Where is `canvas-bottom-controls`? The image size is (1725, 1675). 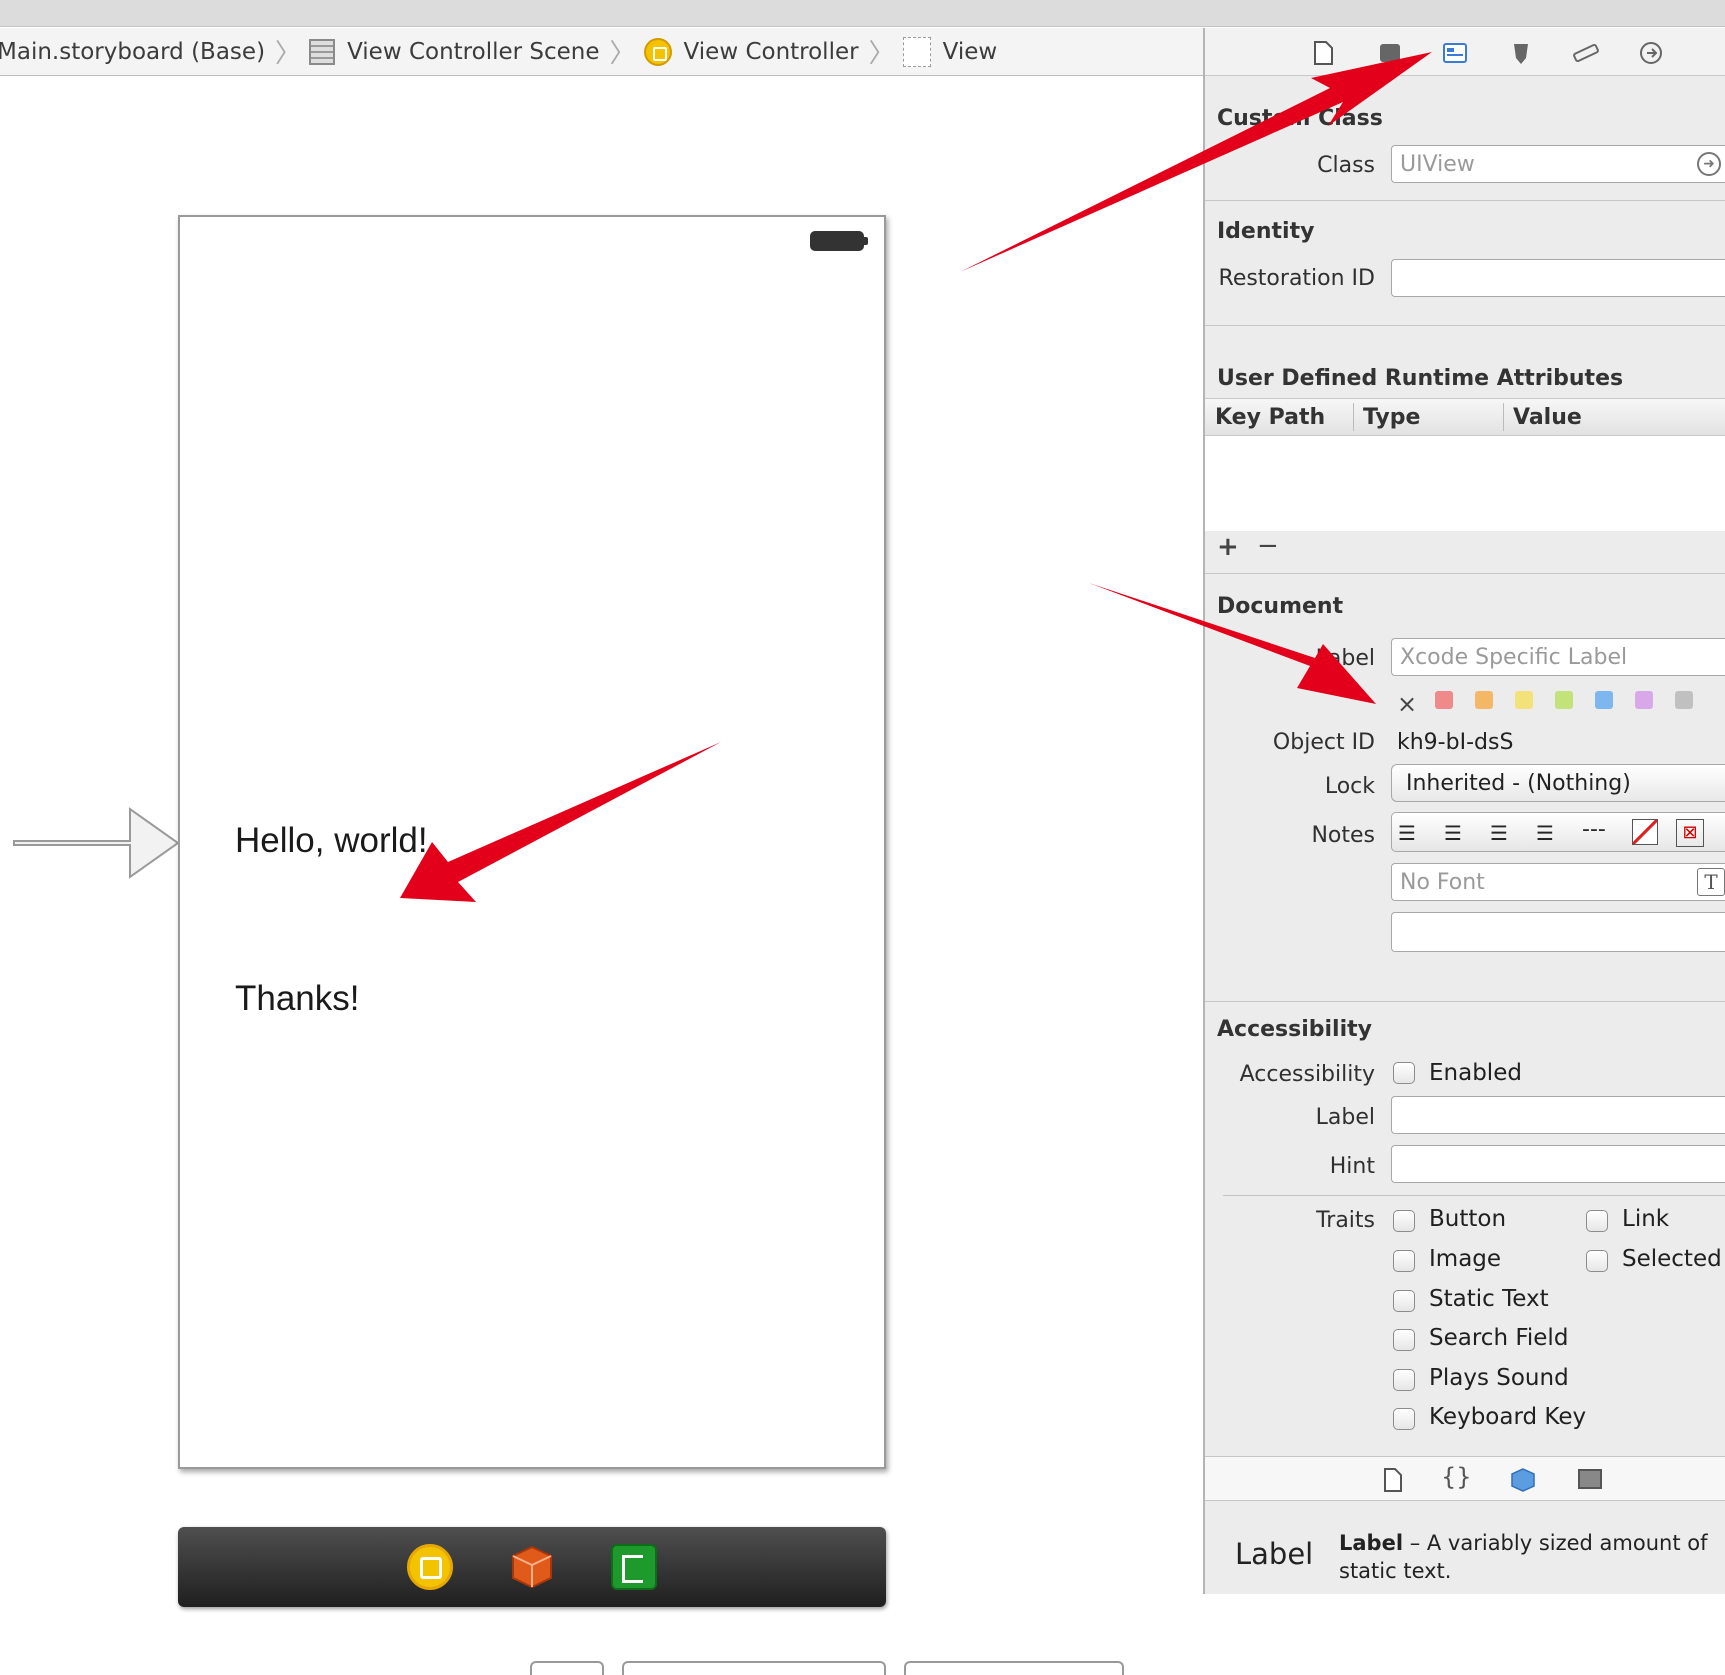 canvas-bottom-controls is located at coordinates (850, 1668).